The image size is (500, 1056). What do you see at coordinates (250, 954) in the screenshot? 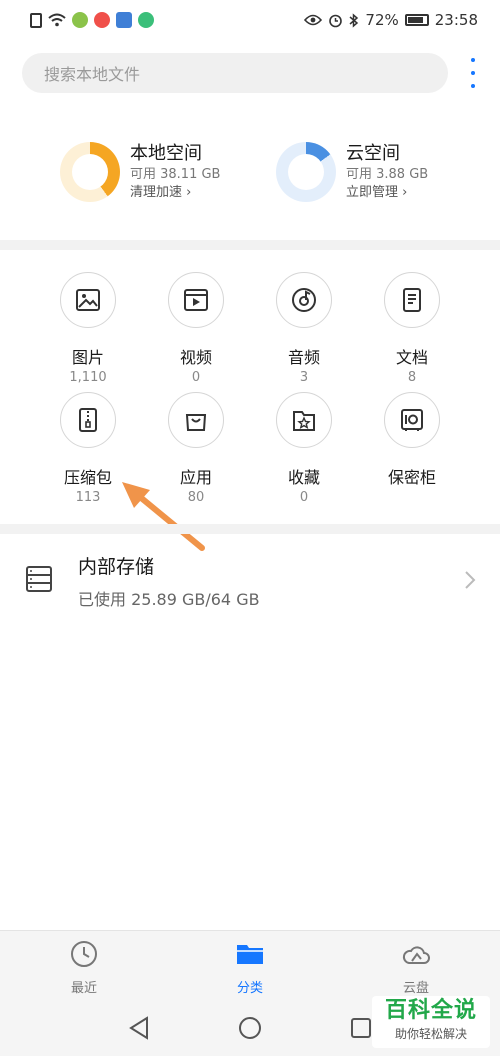
I see `folder-icon` at bounding box center [250, 954].